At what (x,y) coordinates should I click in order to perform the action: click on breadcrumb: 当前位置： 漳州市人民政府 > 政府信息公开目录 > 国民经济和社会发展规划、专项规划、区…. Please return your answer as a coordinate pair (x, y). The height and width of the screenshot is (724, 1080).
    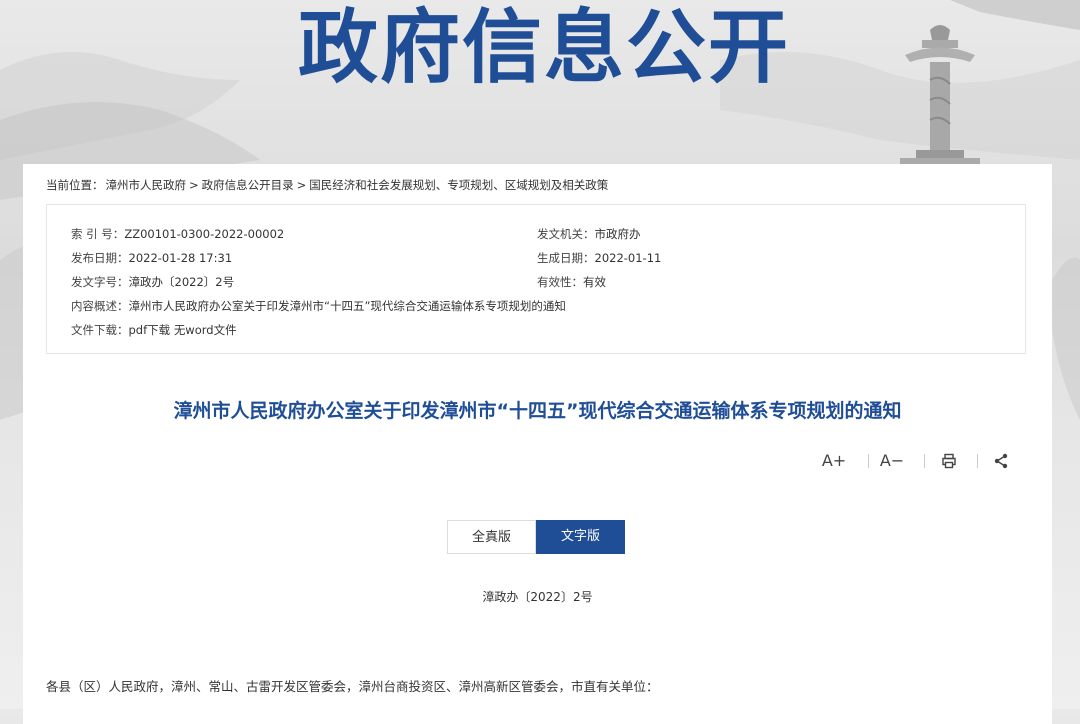
    Looking at the image, I should click on (327, 185).